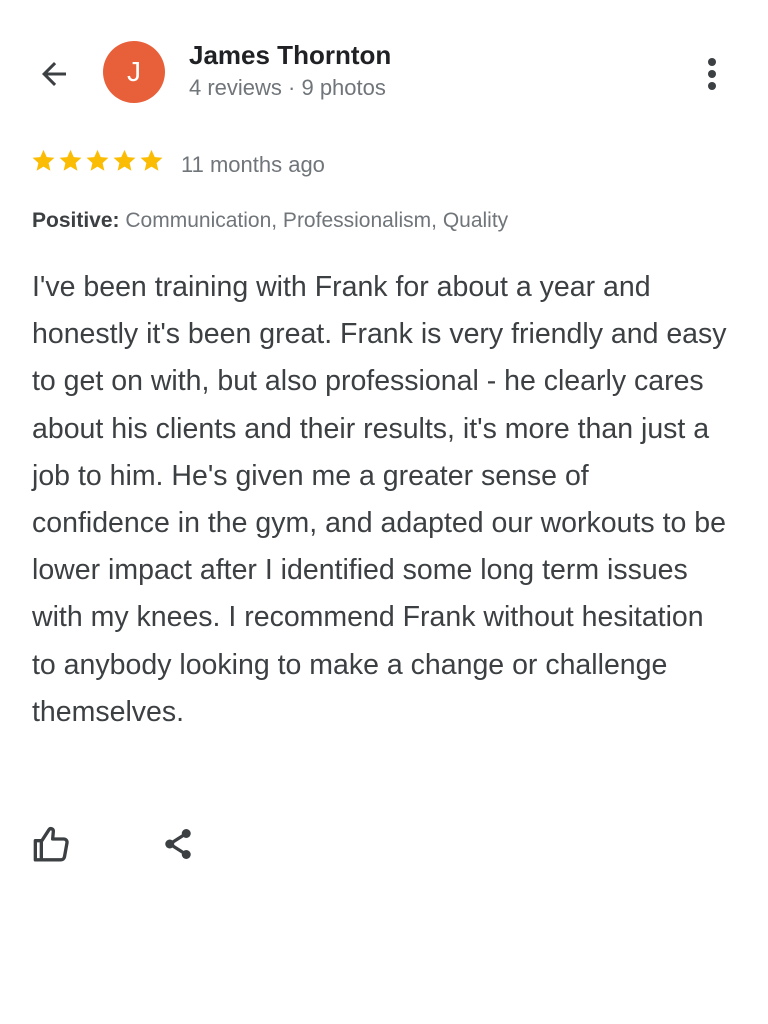 The height and width of the screenshot is (1024, 768). I want to click on positive-values: Communication, Professionalism, Quality, so click(317, 220).